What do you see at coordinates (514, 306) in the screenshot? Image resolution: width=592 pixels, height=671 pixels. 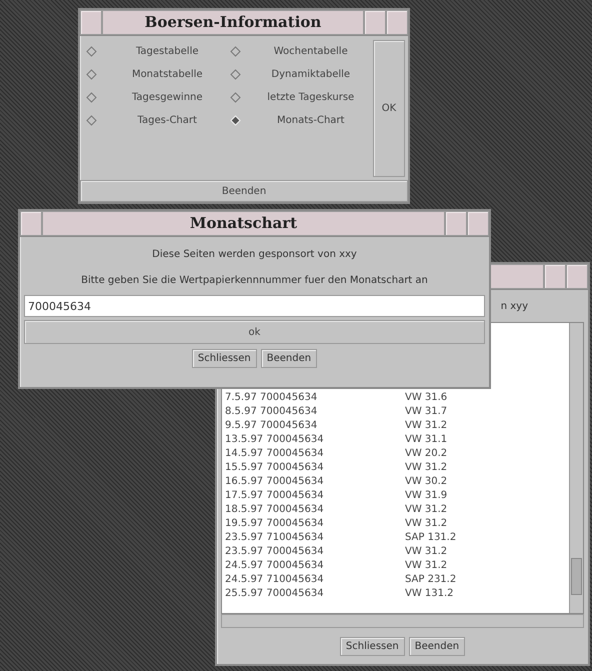 I see `sponsor-text: n xyy` at bounding box center [514, 306].